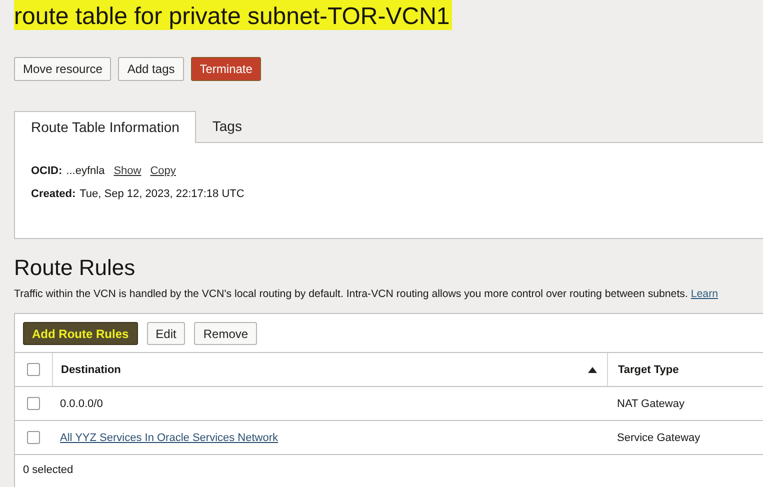 This screenshot has width=763, height=487. I want to click on toolbar-button: Edit, so click(166, 333).